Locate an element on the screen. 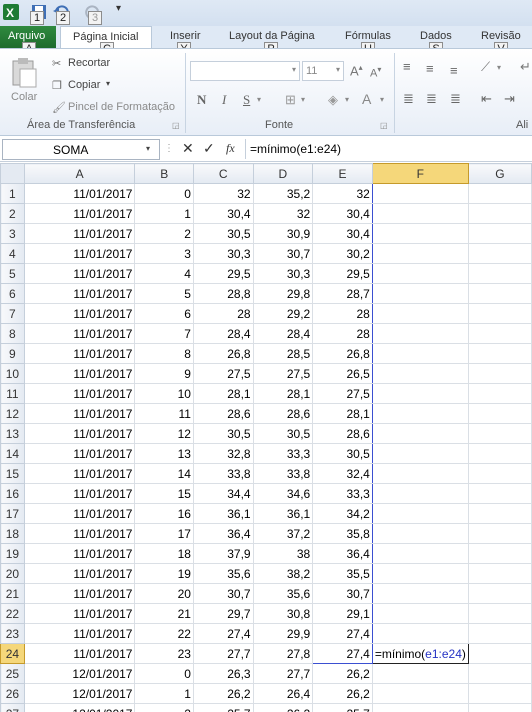 This screenshot has width=532, height=712. column-header-e: E is located at coordinates (342, 173).